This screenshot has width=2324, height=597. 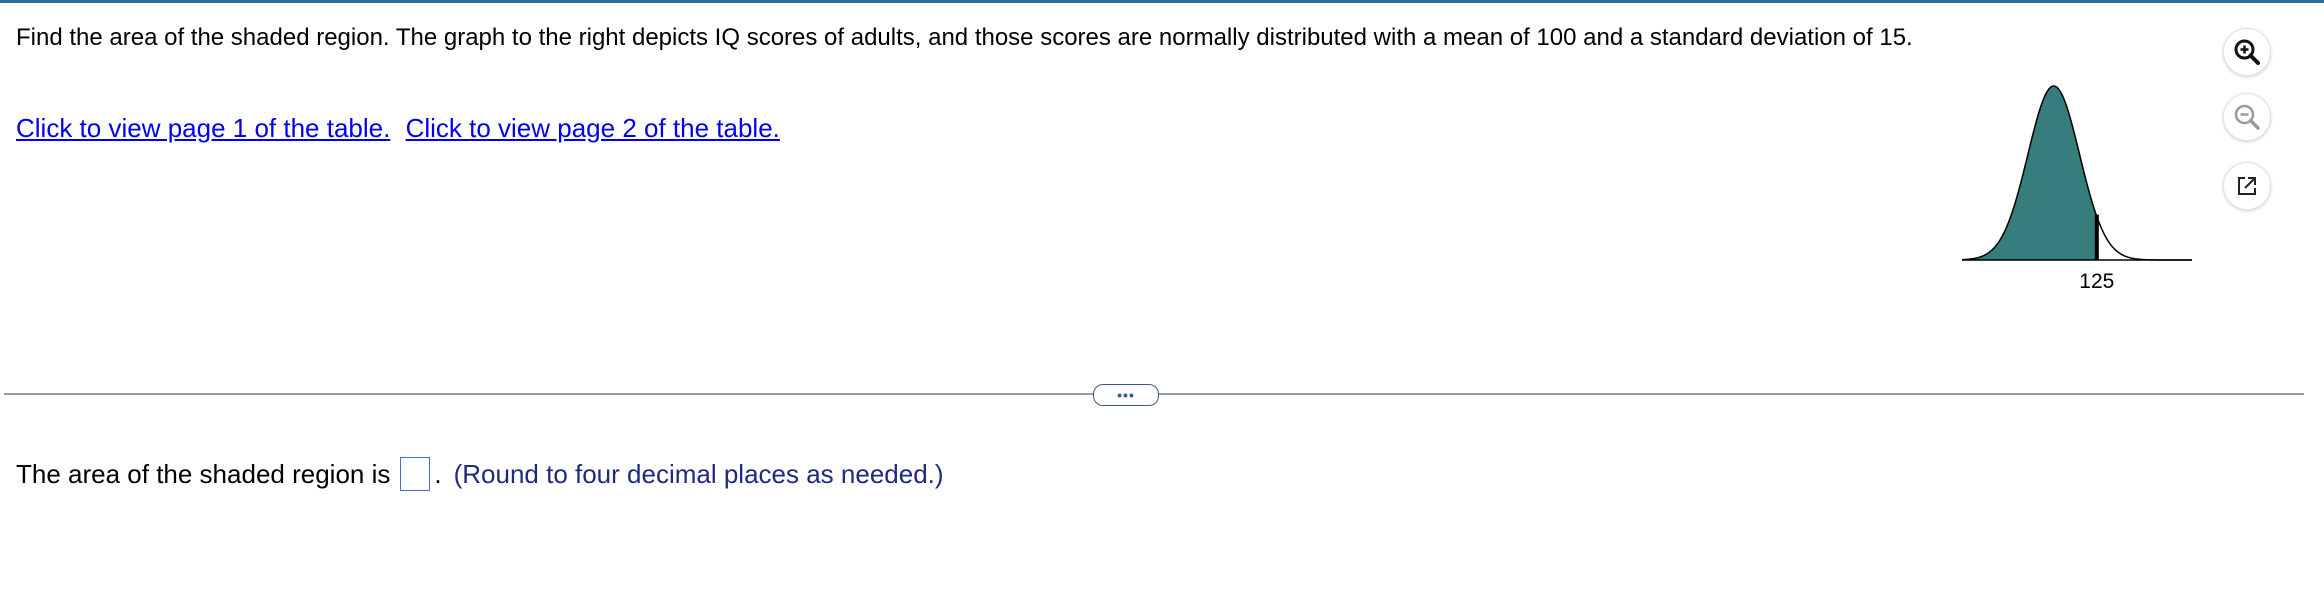 I want to click on zoom-out-button, so click(x=2247, y=117).